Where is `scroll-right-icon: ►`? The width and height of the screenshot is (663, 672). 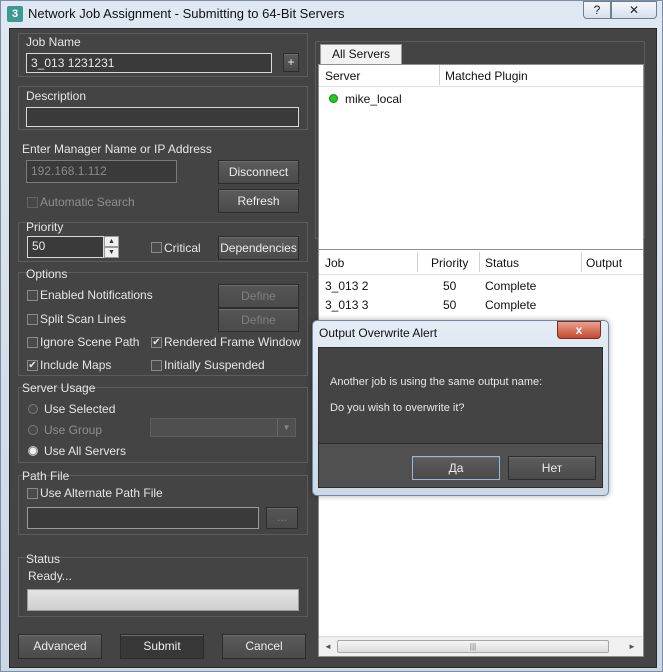 scroll-right-icon: ► is located at coordinates (632, 646).